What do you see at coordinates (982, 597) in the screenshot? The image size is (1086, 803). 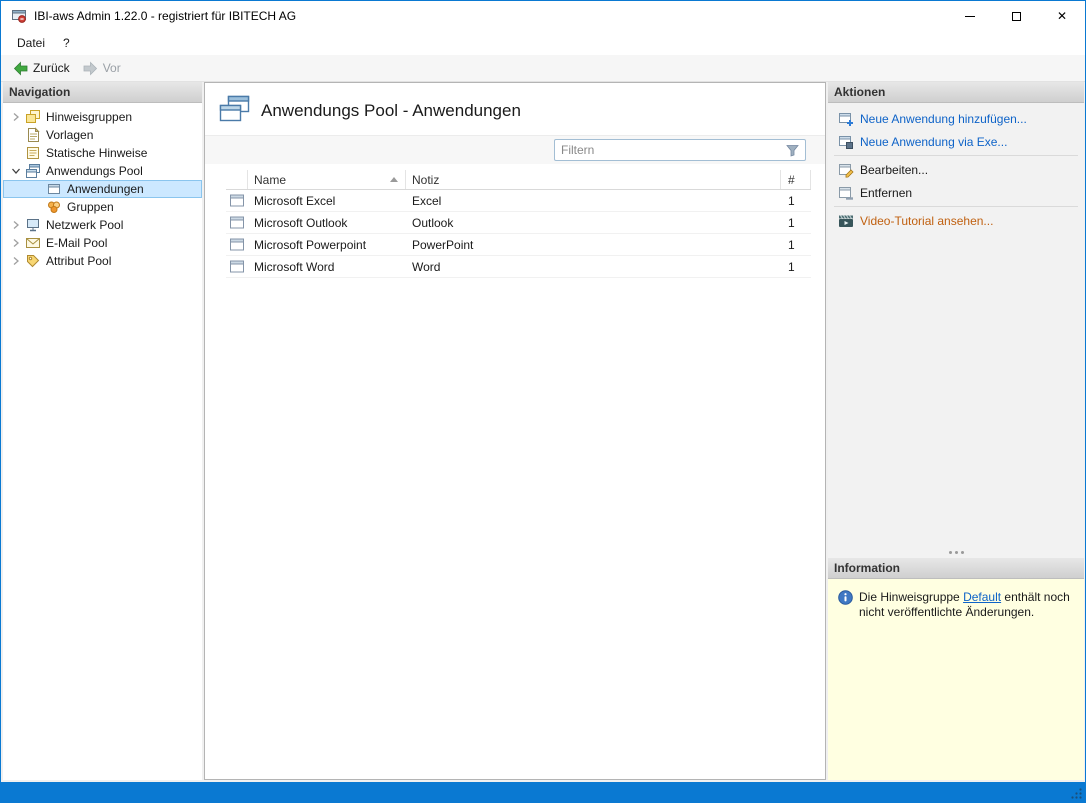 I see `default-group-link: Default` at bounding box center [982, 597].